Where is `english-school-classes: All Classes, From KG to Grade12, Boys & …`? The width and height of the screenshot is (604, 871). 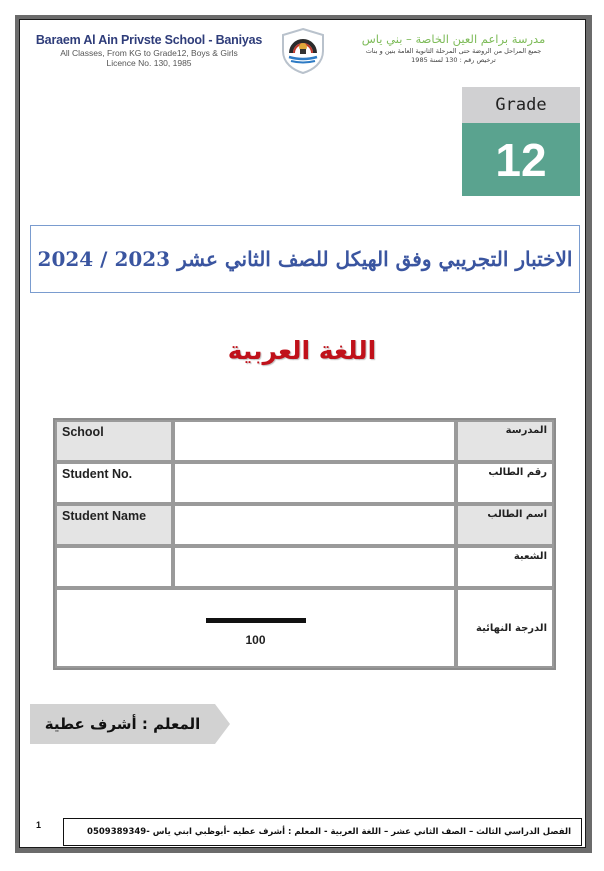 english-school-classes: All Classes, From KG to Grade12, Boys & … is located at coordinates (149, 53).